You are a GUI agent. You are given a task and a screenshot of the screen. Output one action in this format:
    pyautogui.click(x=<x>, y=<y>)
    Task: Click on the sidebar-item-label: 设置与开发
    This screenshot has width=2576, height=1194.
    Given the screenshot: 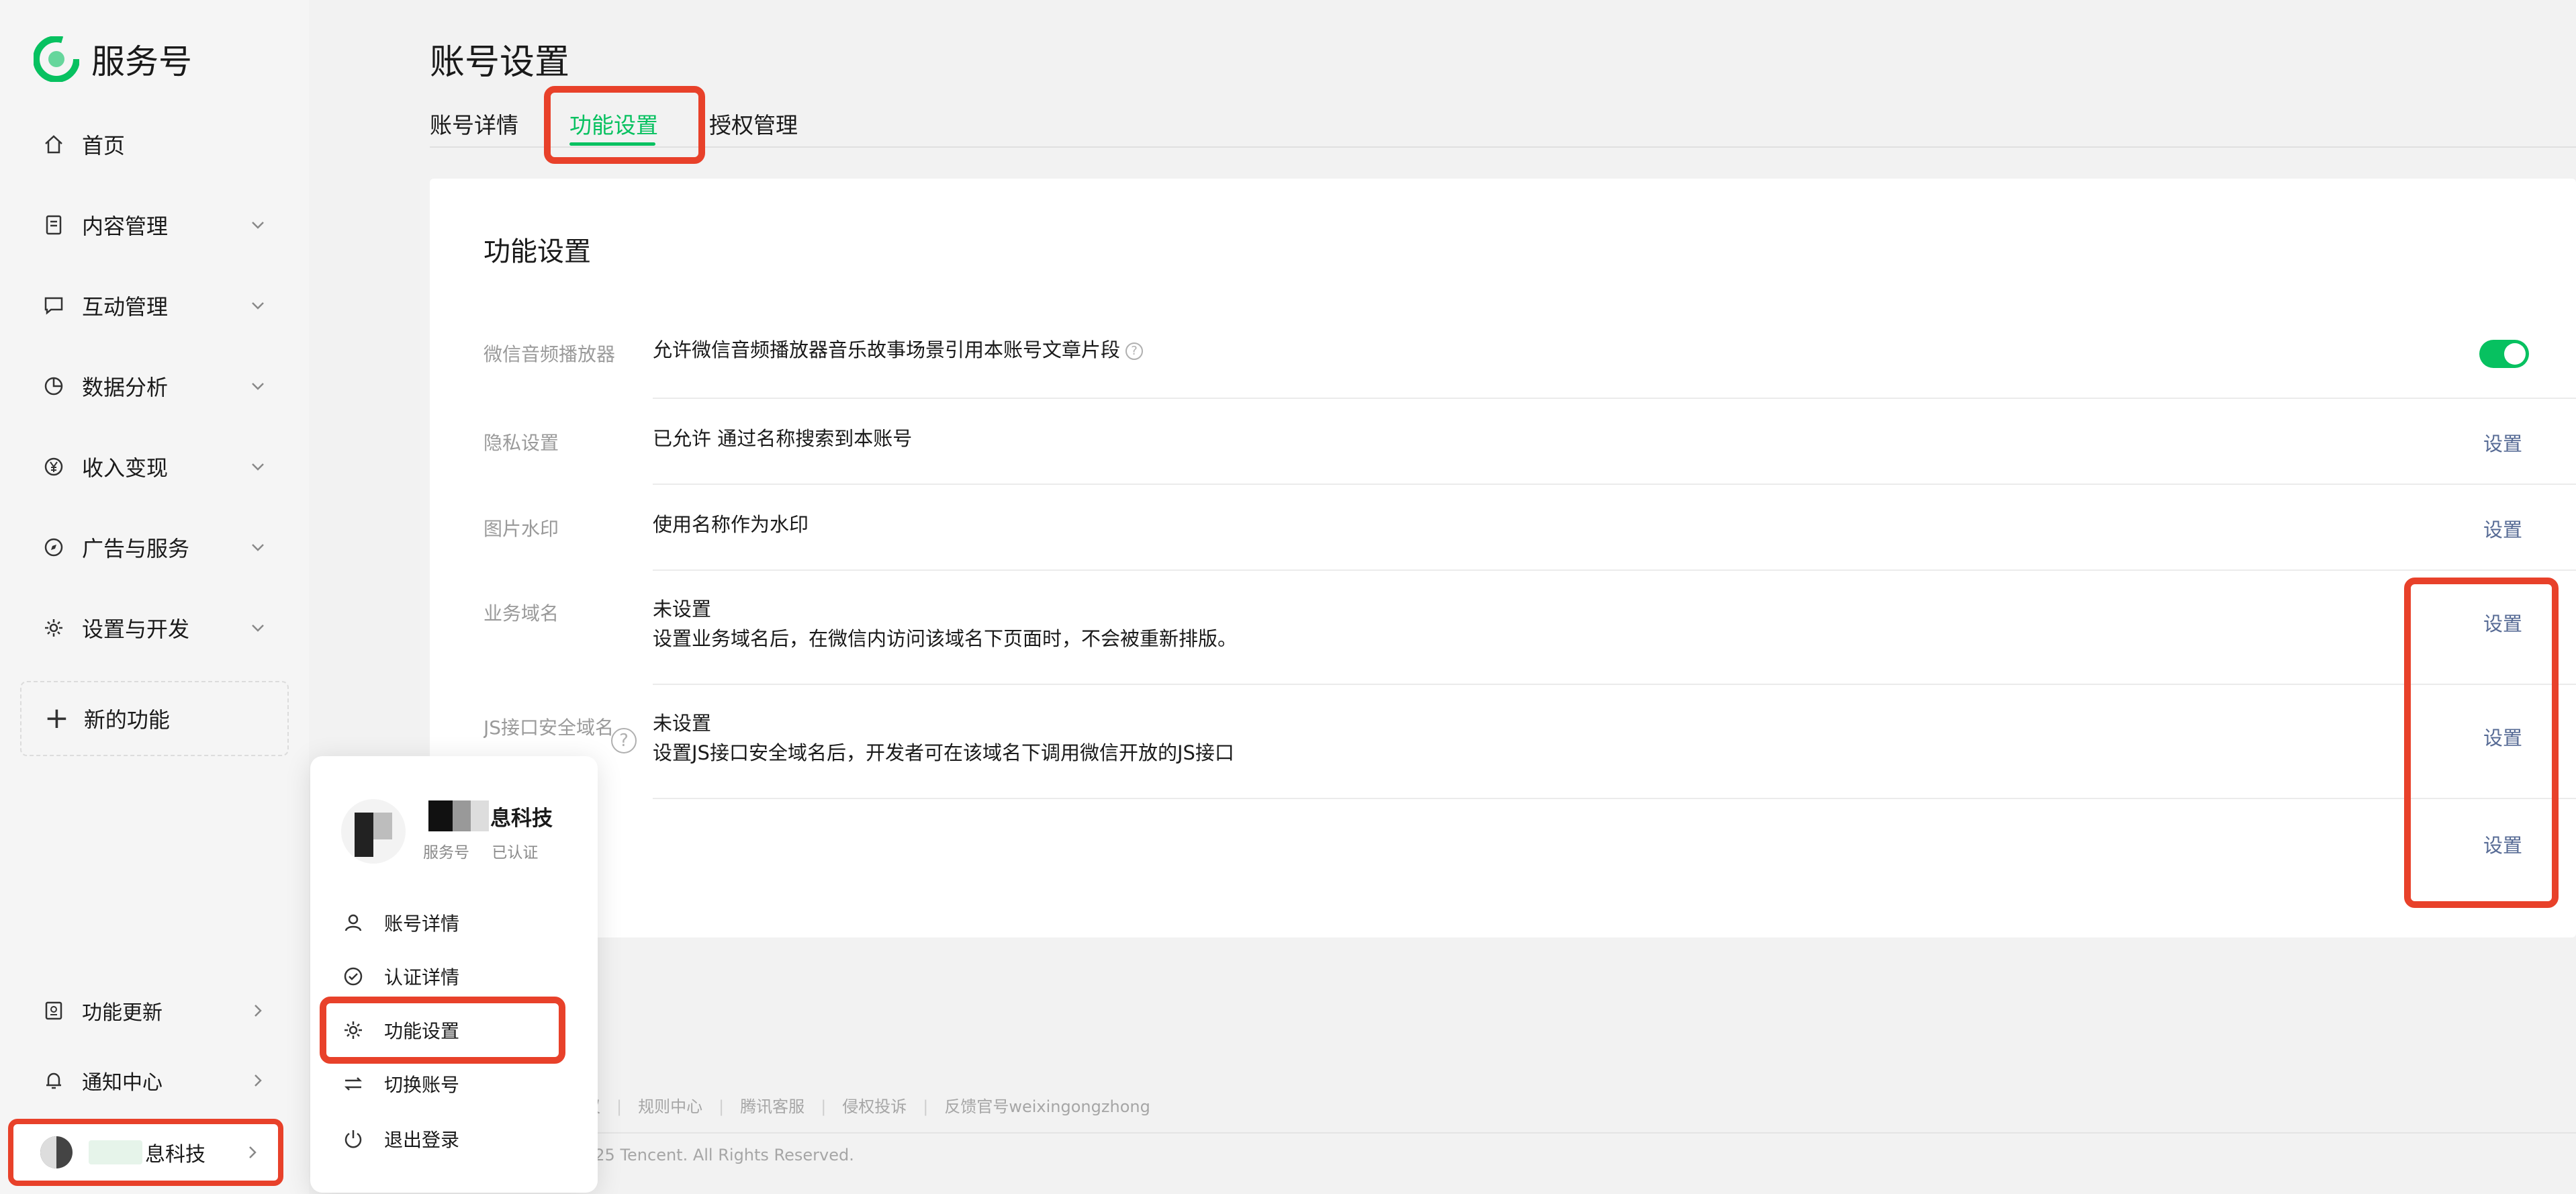 What is the action you would take?
    pyautogui.click(x=136, y=629)
    